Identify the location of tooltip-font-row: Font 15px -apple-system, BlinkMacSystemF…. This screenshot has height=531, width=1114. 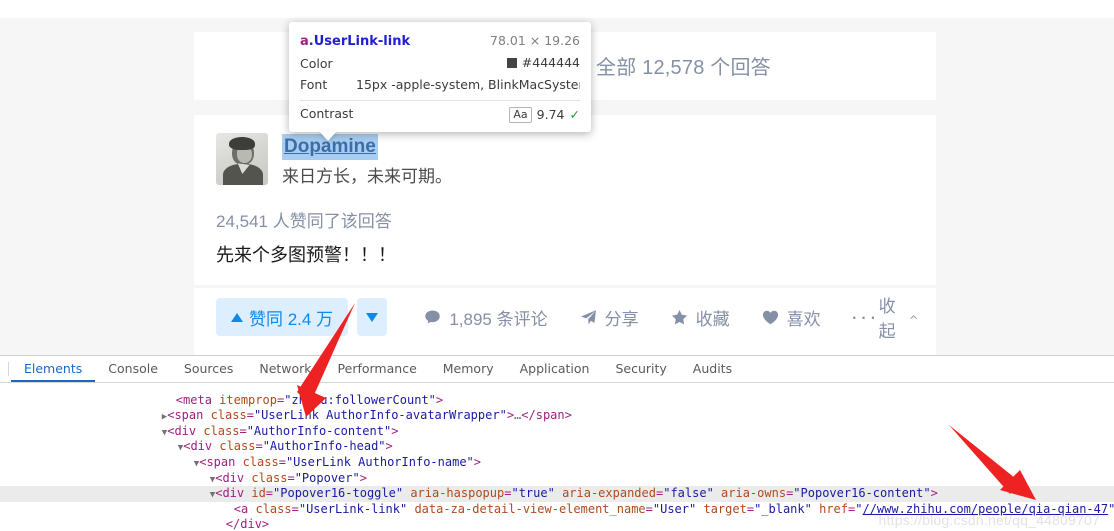
(440, 84).